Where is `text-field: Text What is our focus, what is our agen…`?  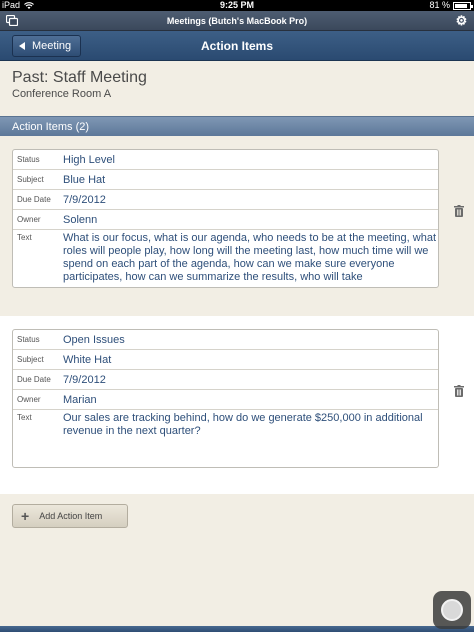
text-field: Text What is our focus, what is our agen… is located at coordinates (225, 258).